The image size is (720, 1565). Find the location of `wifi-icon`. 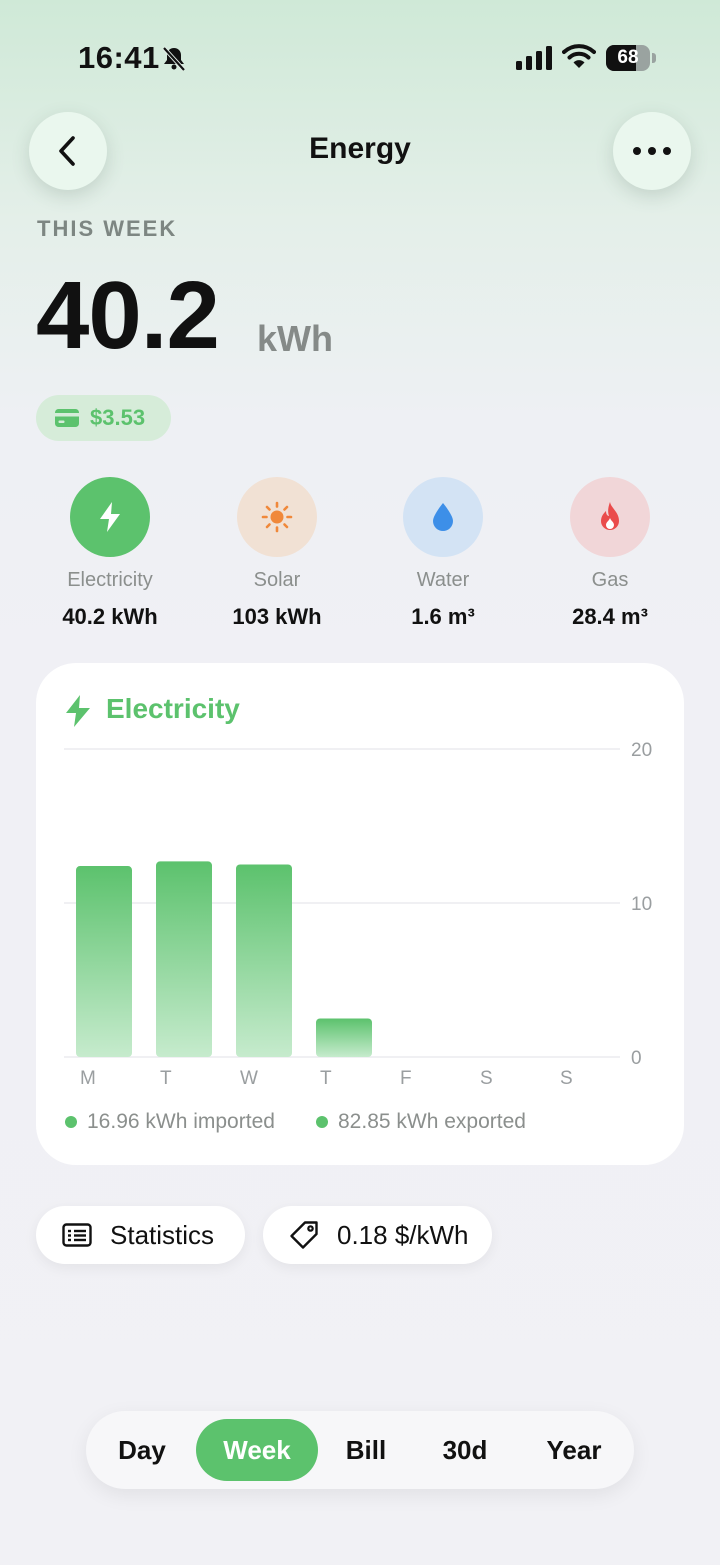

wifi-icon is located at coordinates (579, 56).